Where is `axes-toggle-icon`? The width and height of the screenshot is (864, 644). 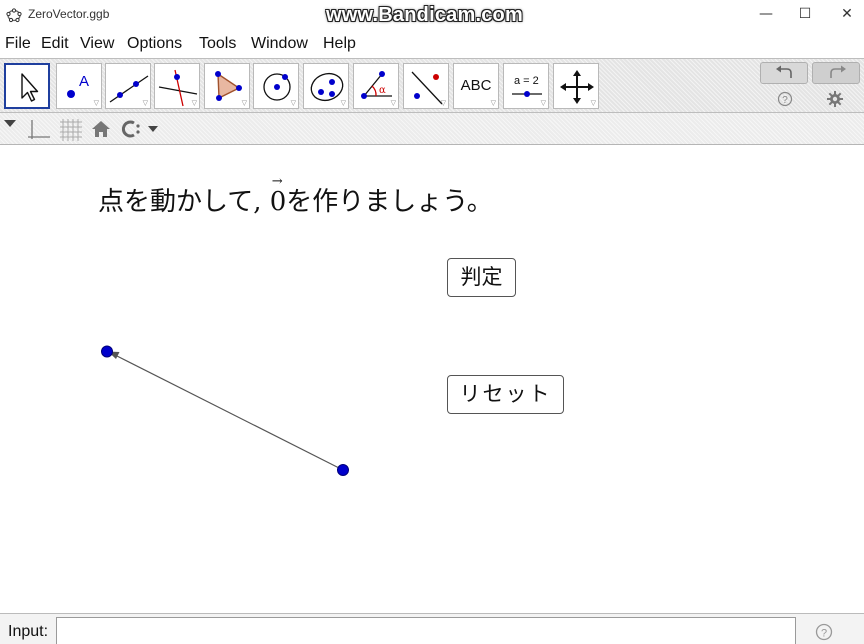 axes-toggle-icon is located at coordinates (39, 130).